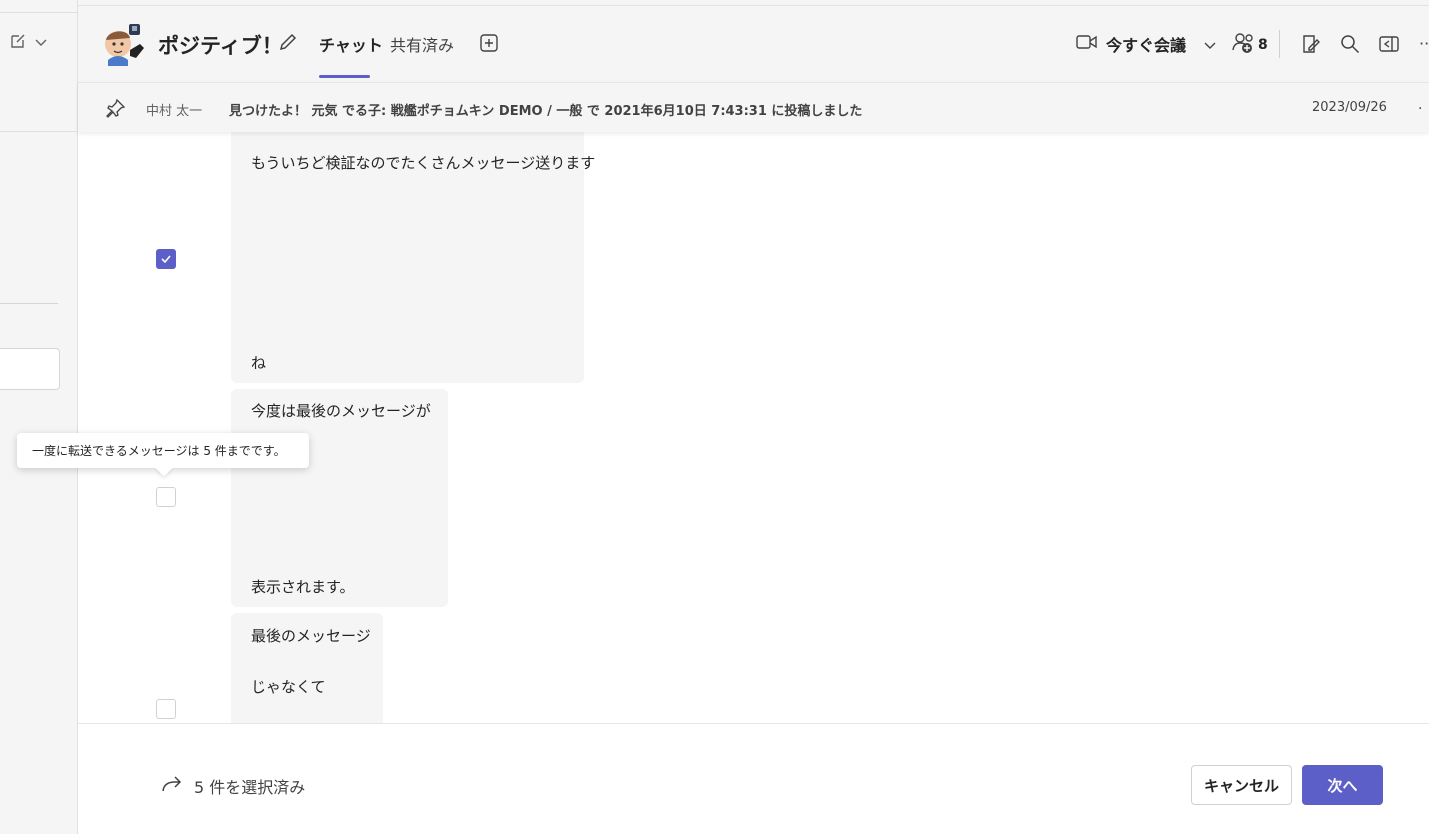  What do you see at coordinates (1241, 785) in the screenshot?
I see `cancel-button: キャンセル` at bounding box center [1241, 785].